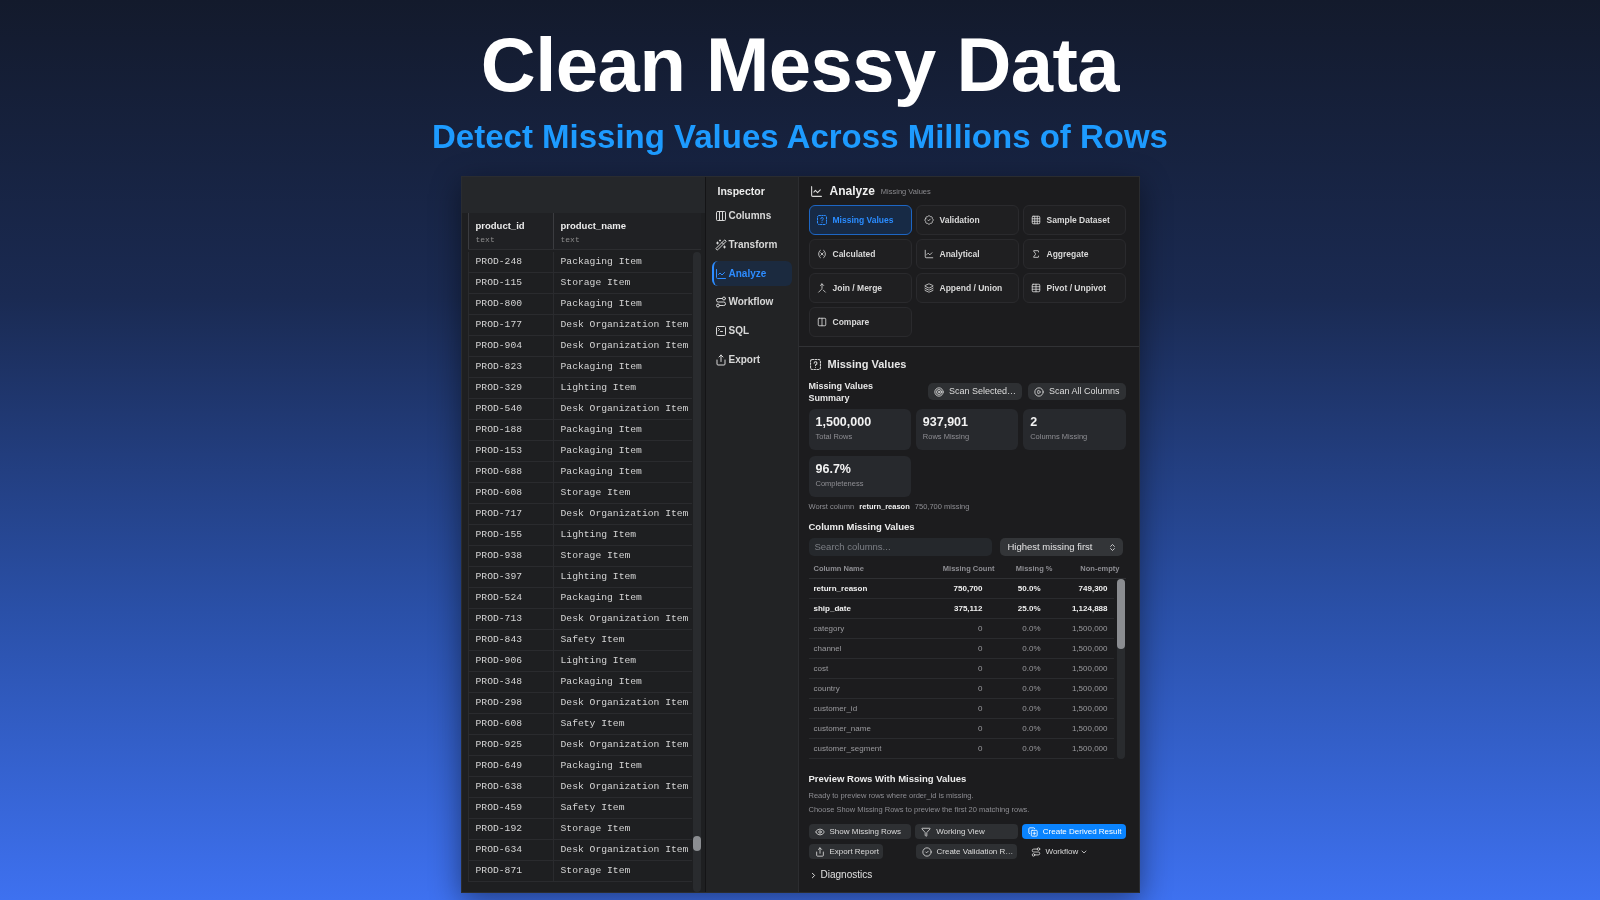 The width and height of the screenshot is (1600, 900). Describe the element at coordinates (928, 220) in the screenshot. I see `badge-check-icon` at that location.